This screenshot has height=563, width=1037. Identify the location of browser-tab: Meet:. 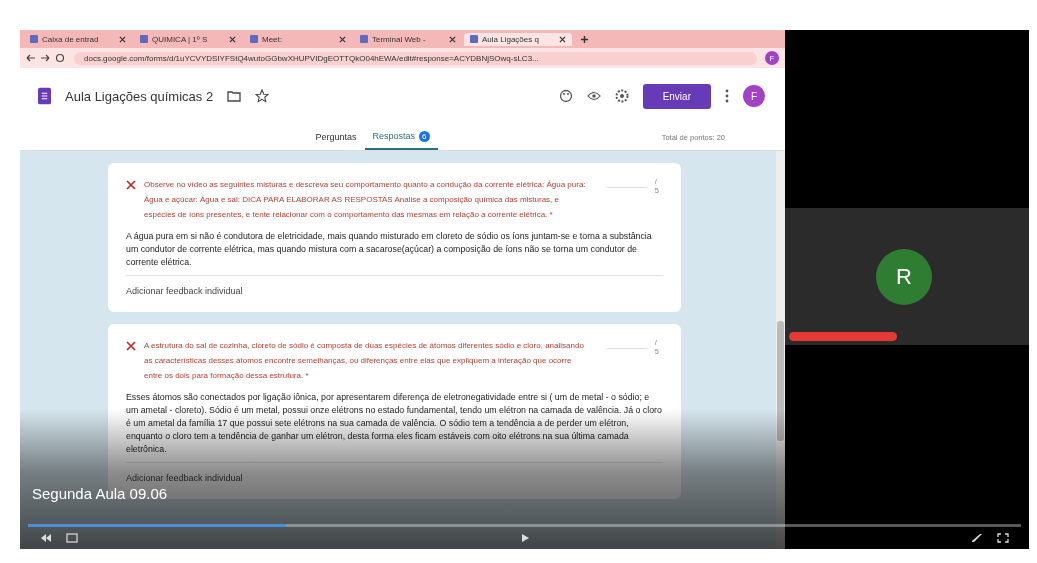
(298, 39).